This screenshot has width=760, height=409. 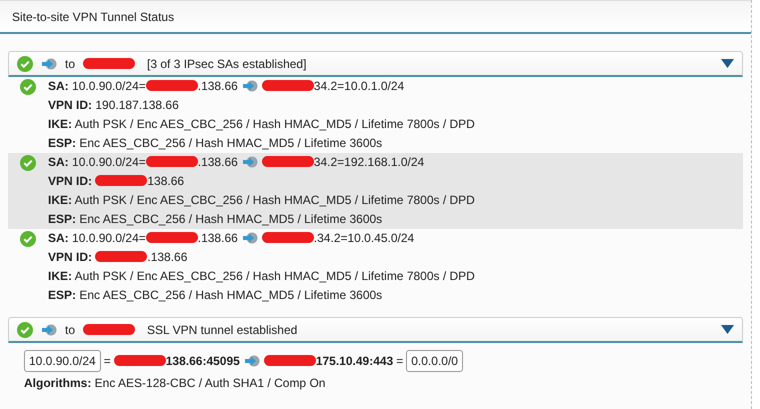 I want to click on line-text: .34.2=10.0.45.0/24, so click(x=364, y=238).